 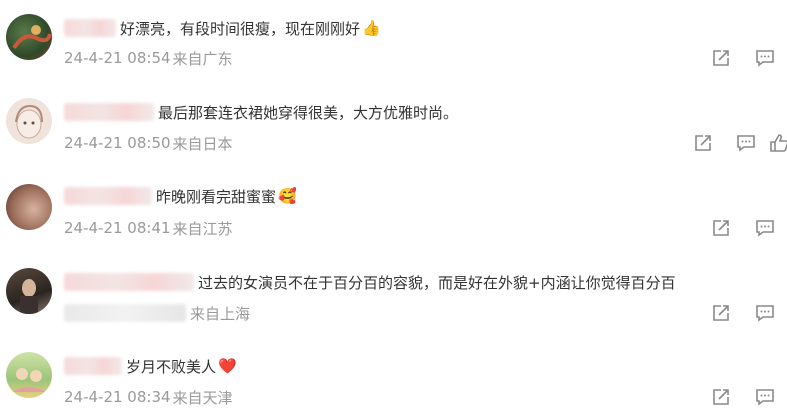 I want to click on comment-meta: 24-4-21 08:34 来自天津, so click(x=148, y=397).